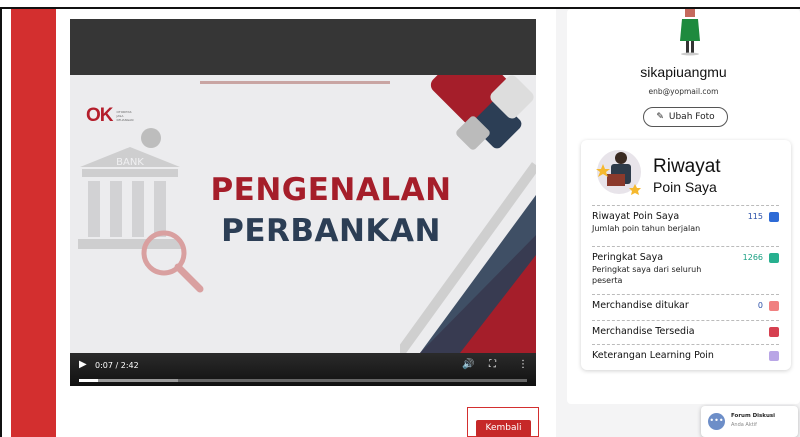 The width and height of the screenshot is (800, 437). What do you see at coordinates (468, 214) in the screenshot?
I see `slide-shapes-decoration` at bounding box center [468, 214].